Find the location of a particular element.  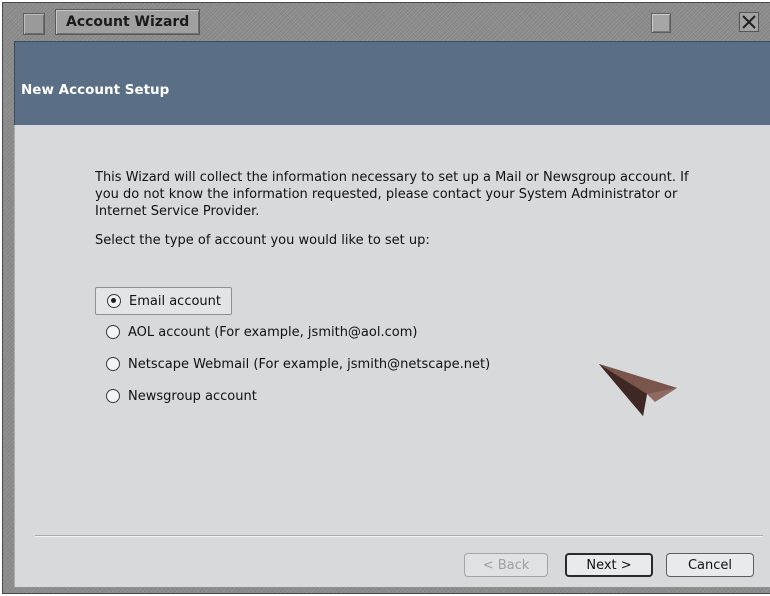

radio-newsgroup-account is located at coordinates (113, 396).